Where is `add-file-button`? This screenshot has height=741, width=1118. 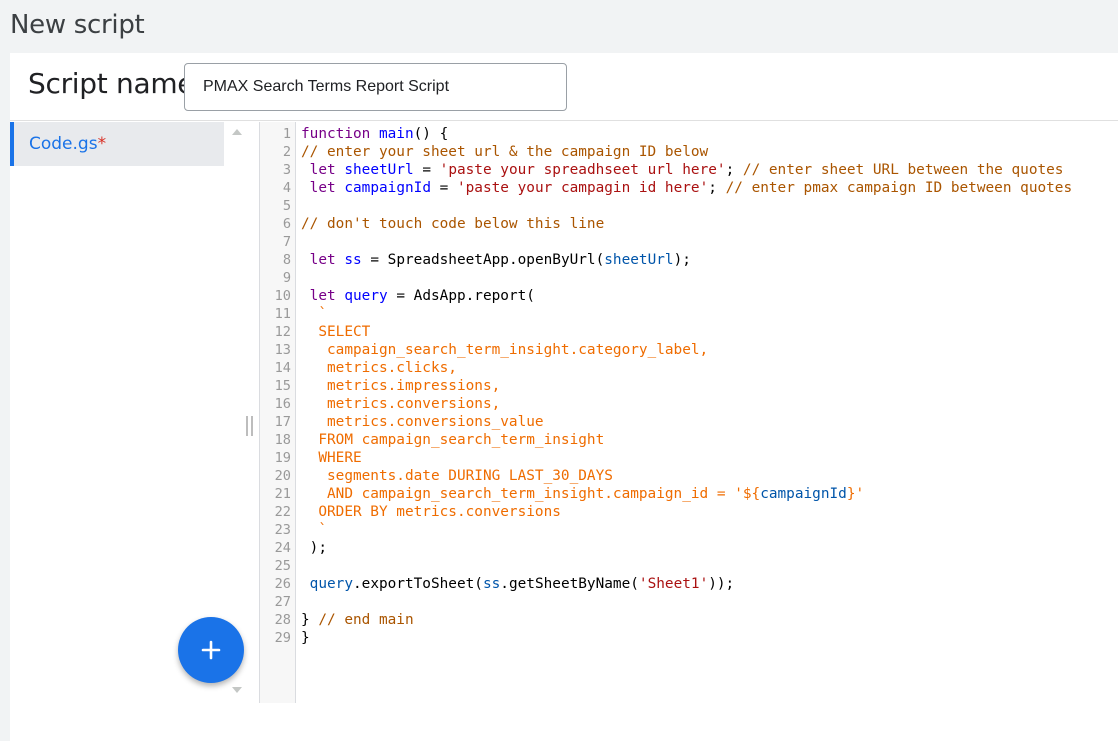
add-file-button is located at coordinates (211, 650).